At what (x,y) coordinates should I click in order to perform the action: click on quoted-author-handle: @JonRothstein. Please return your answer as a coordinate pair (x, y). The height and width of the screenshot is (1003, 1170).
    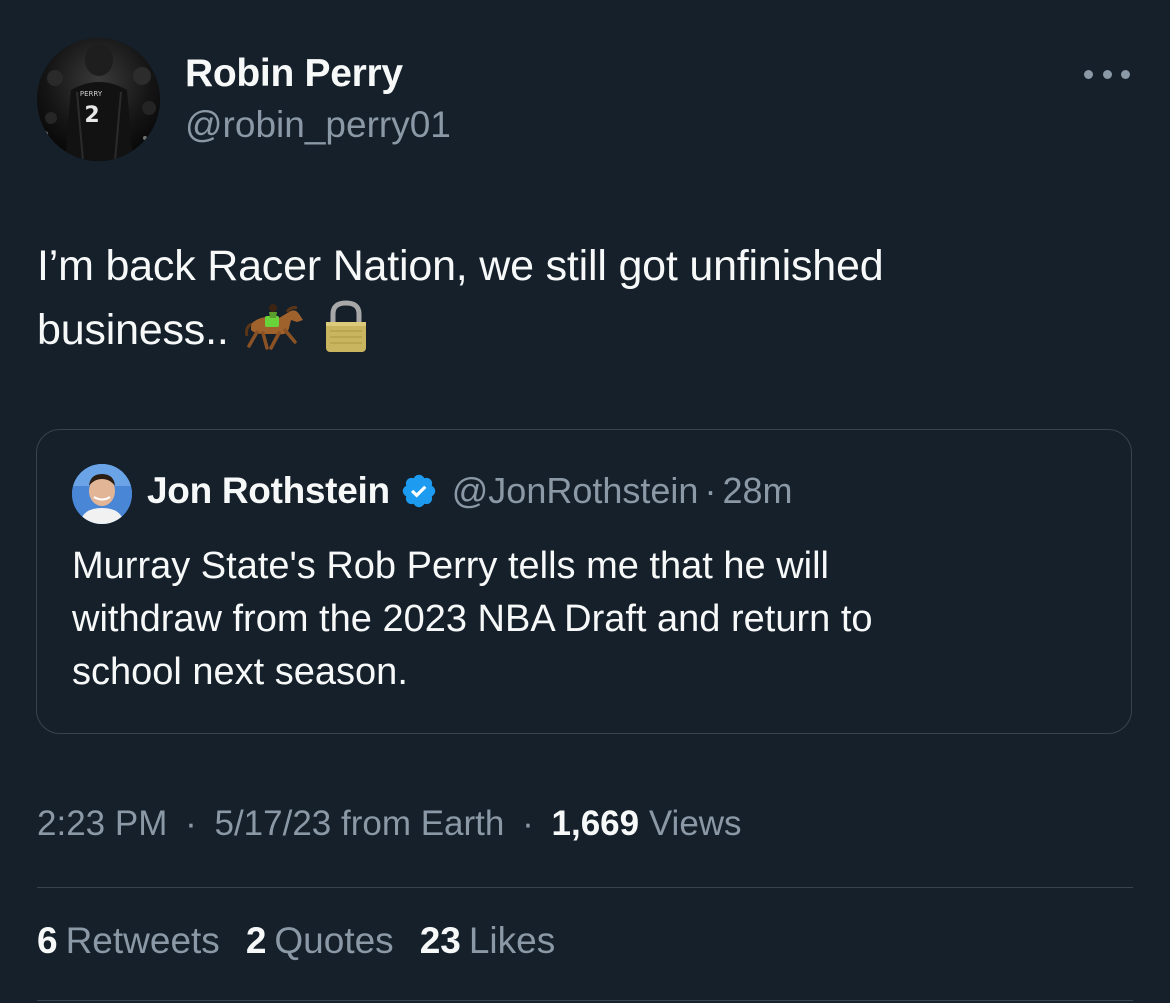
    Looking at the image, I should click on (575, 491).